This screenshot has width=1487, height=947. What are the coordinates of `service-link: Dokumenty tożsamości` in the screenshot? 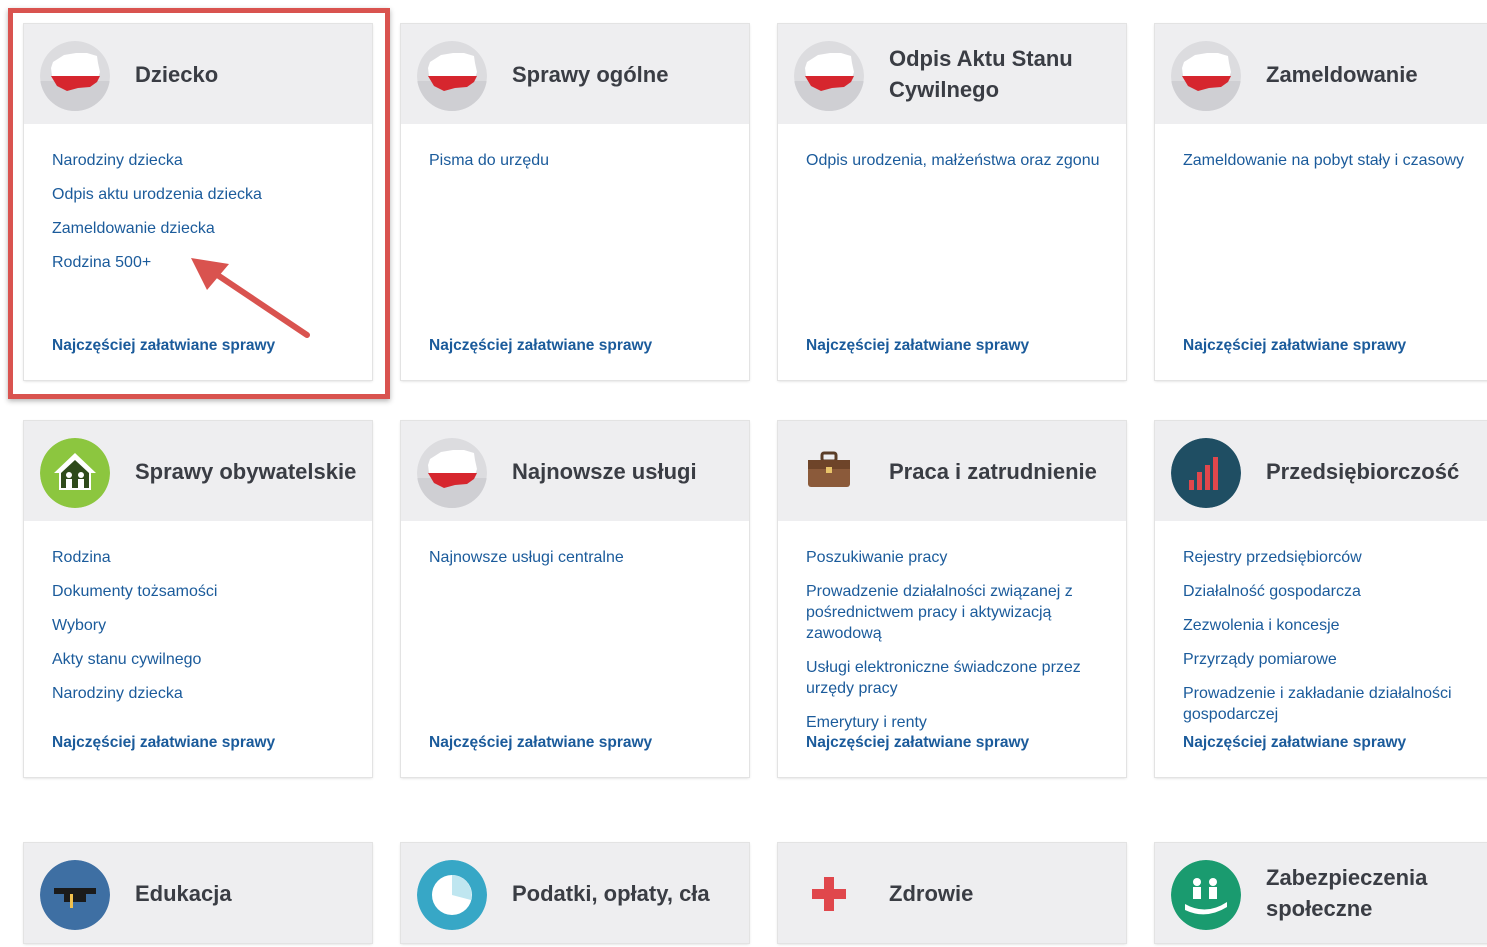 It's located at (202, 591).